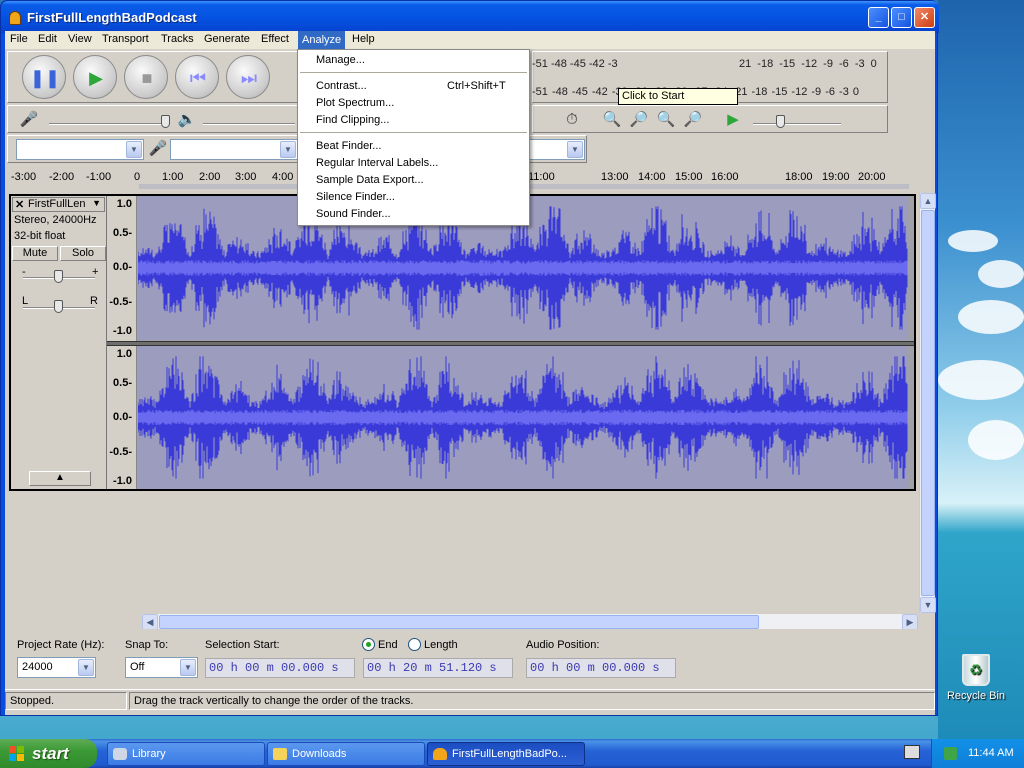 This screenshot has width=1024, height=768. Describe the element at coordinates (733, 120) in the screenshot. I see `play-at-speed-icon: ▶` at that location.